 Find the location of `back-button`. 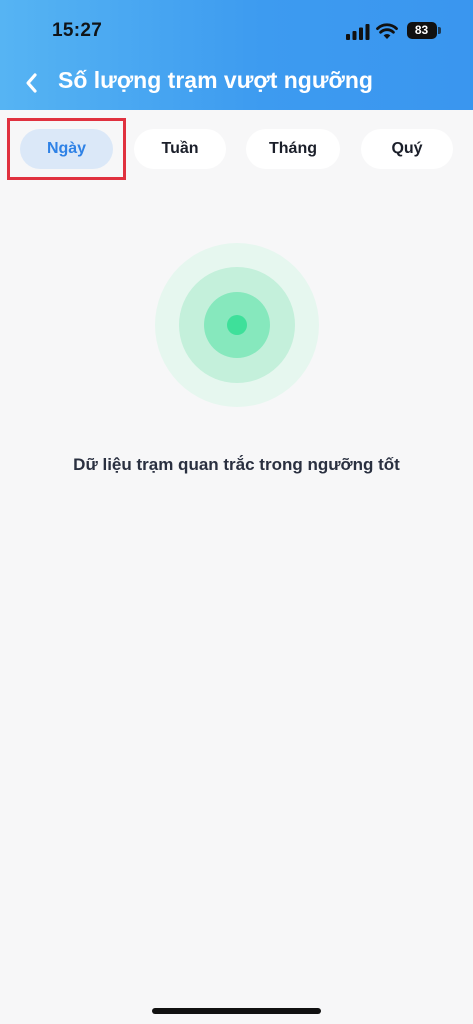

back-button is located at coordinates (31, 83).